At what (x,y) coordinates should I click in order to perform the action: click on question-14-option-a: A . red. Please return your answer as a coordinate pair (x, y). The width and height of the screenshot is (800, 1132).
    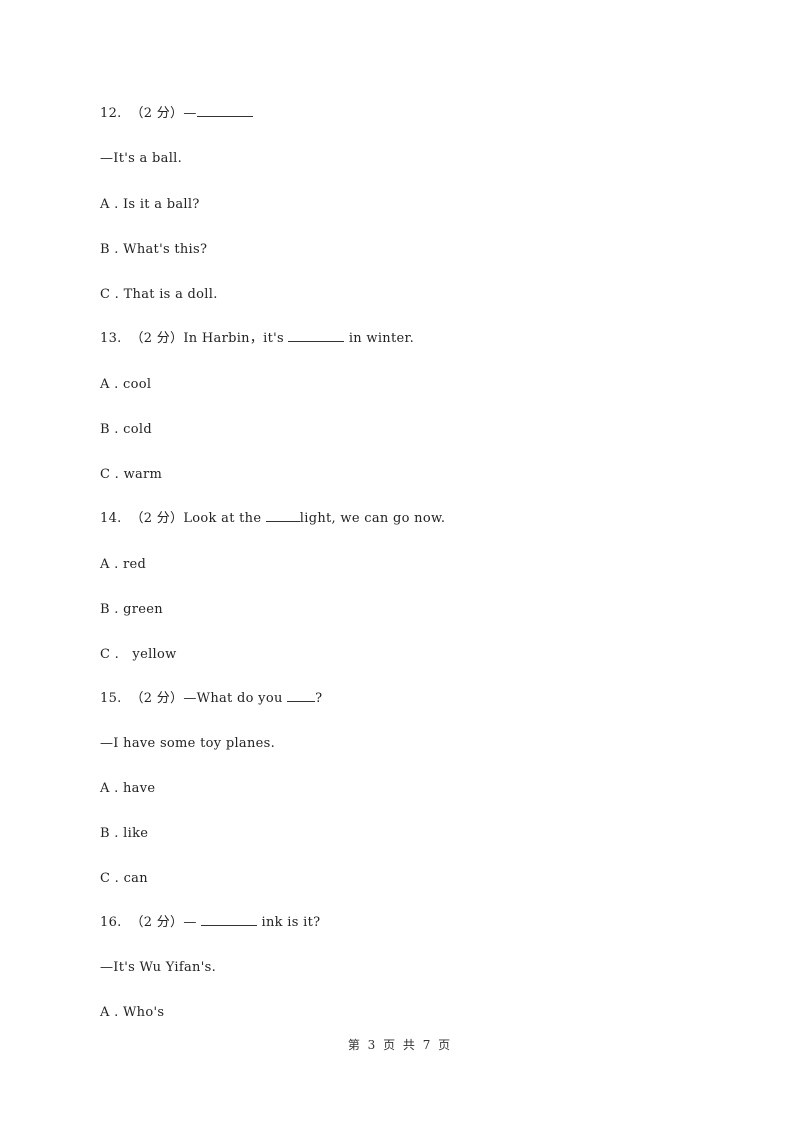
    Looking at the image, I should click on (123, 565).